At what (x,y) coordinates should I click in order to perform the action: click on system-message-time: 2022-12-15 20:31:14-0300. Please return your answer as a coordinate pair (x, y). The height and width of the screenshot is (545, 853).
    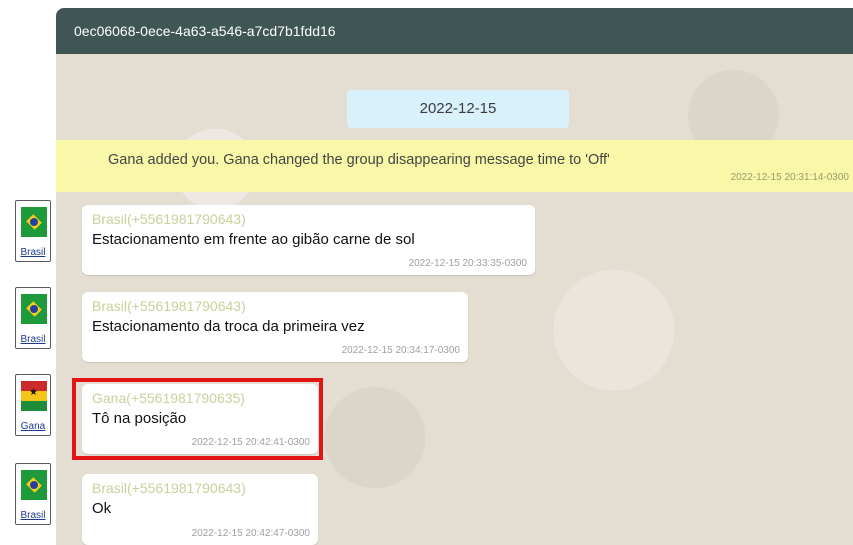
    Looking at the image, I should click on (789, 177).